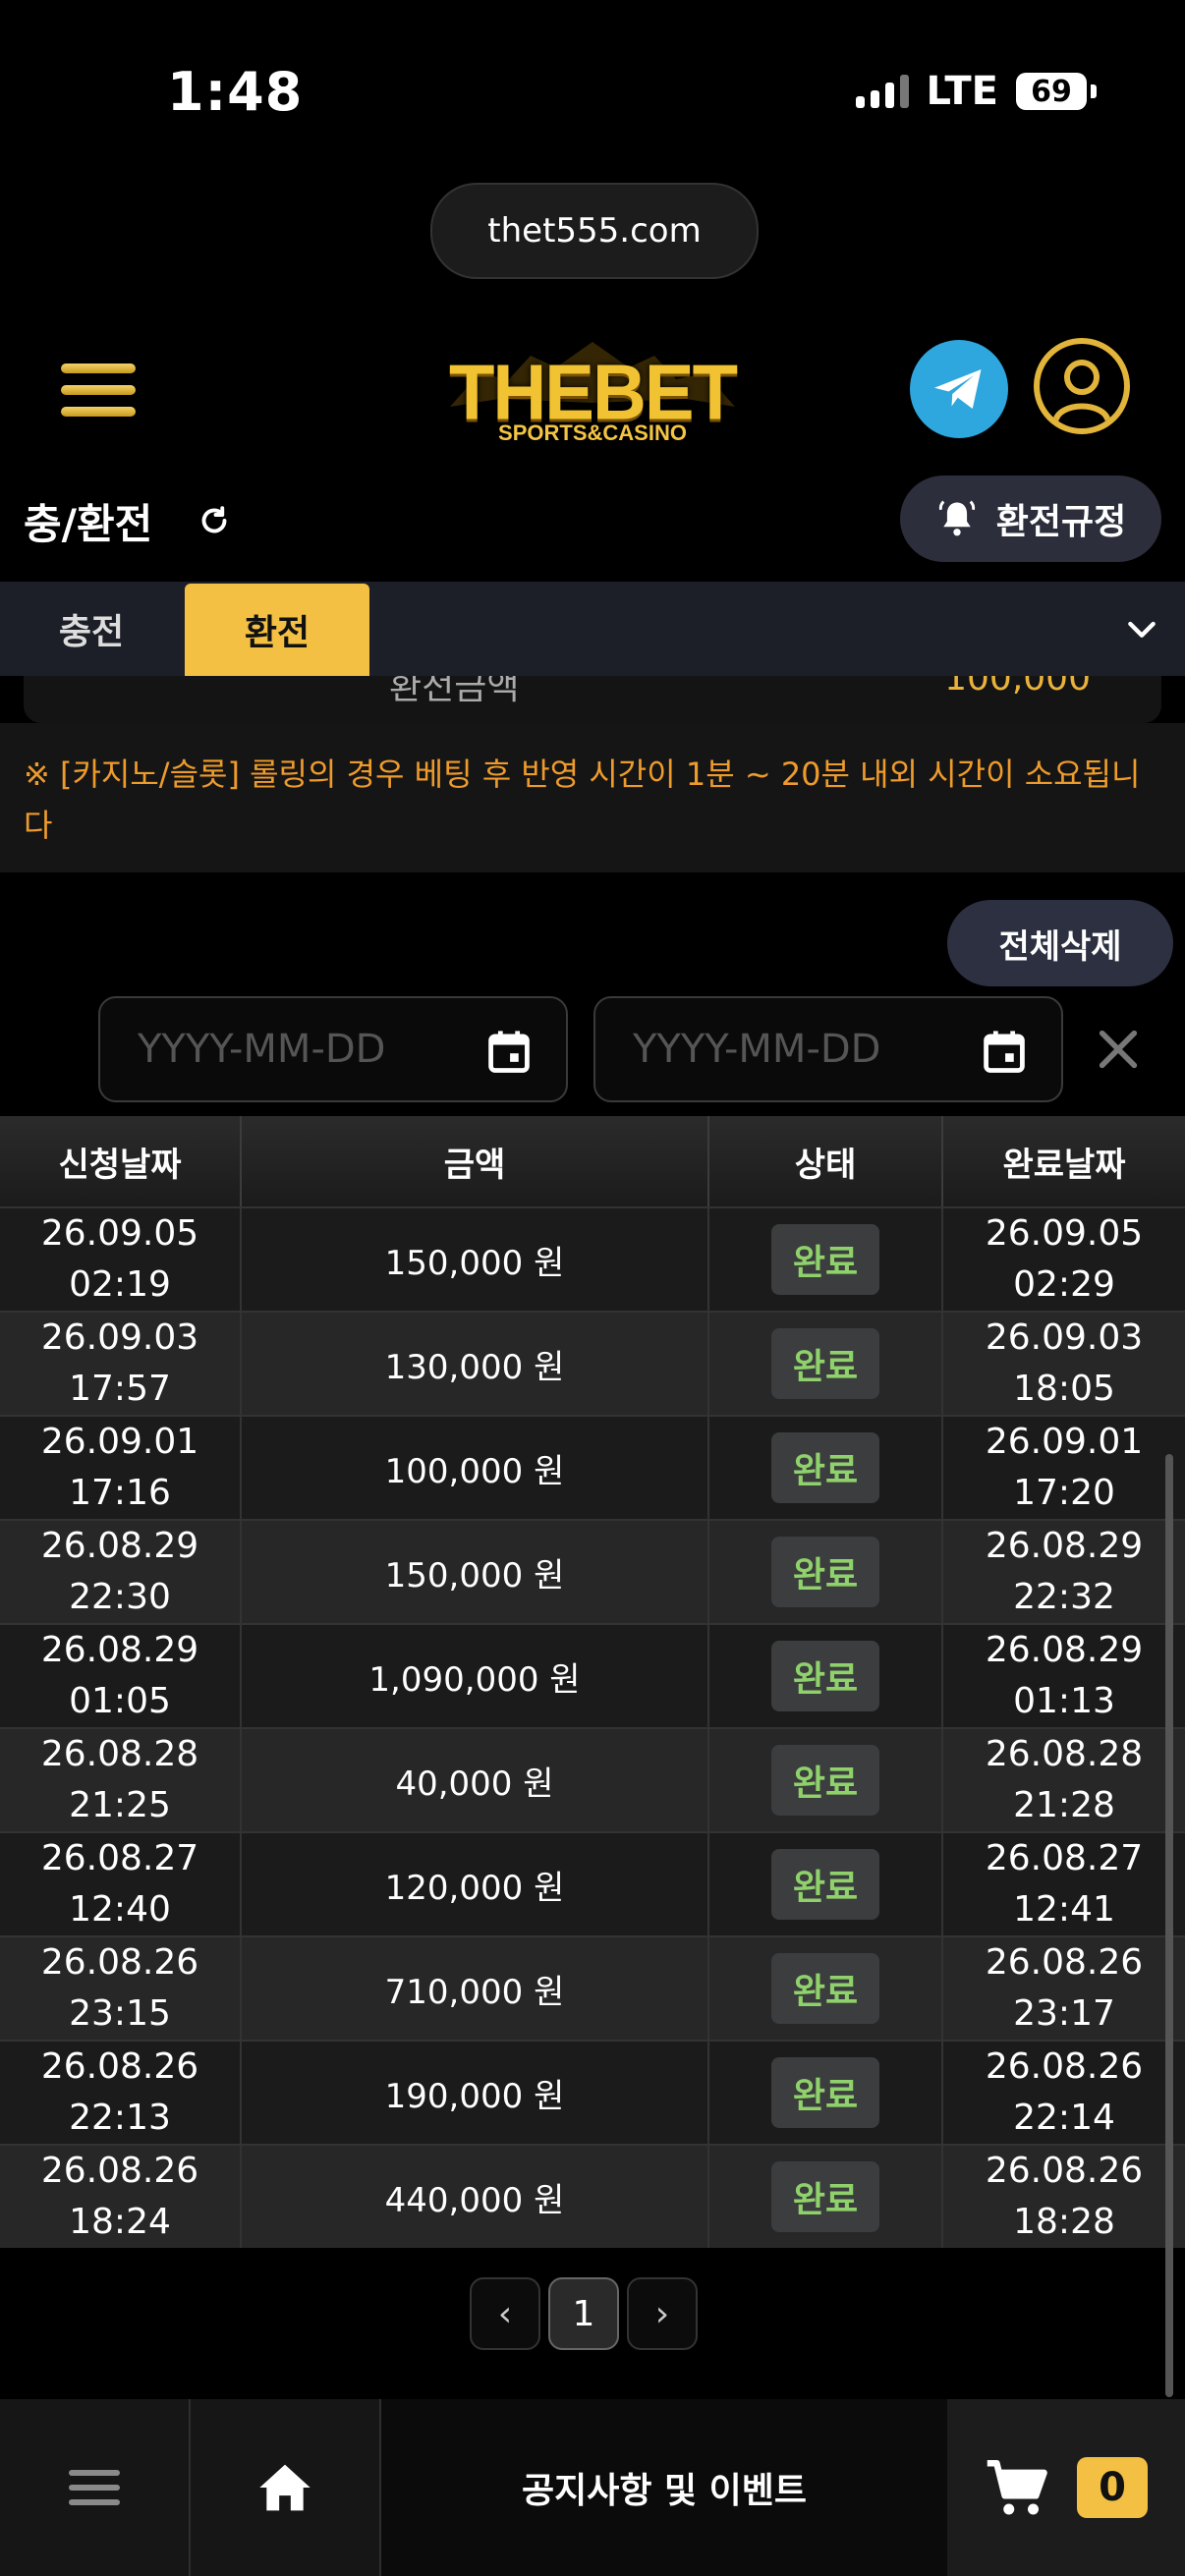 This screenshot has width=1185, height=2576. What do you see at coordinates (89, 524) in the screenshot?
I see `page-title: 충/환전` at bounding box center [89, 524].